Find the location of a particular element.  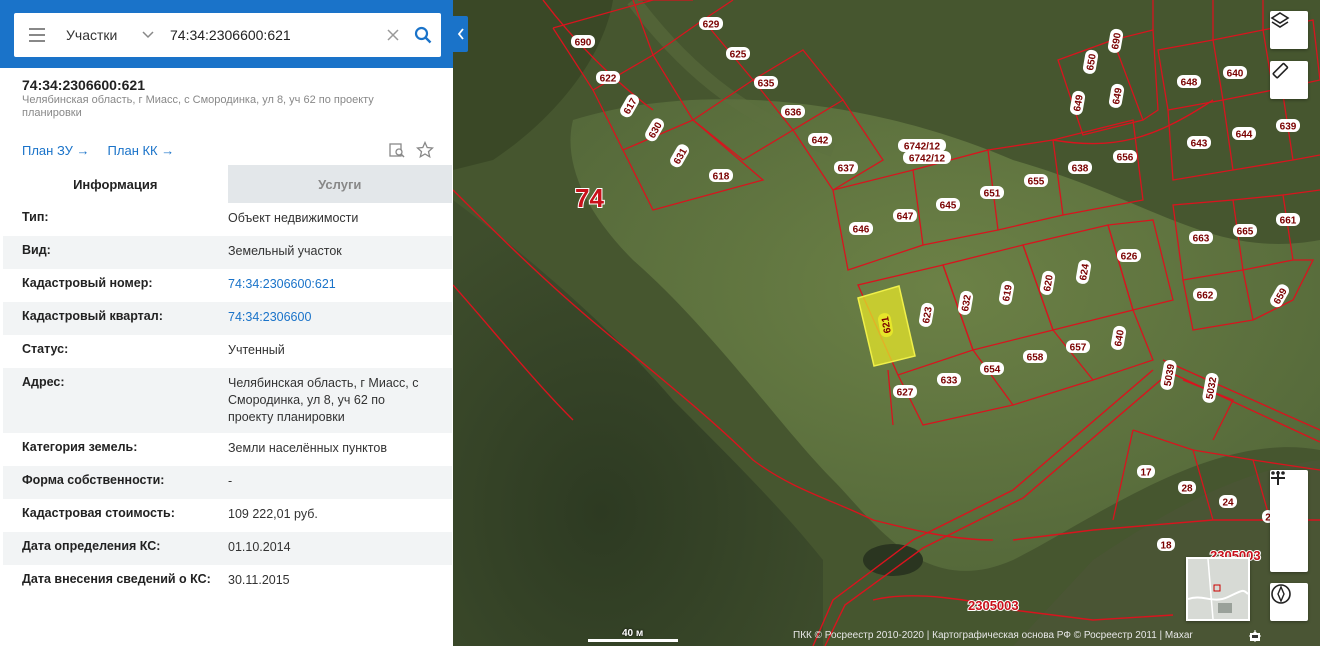

parcel-label: 661 is located at coordinates (1288, 220).